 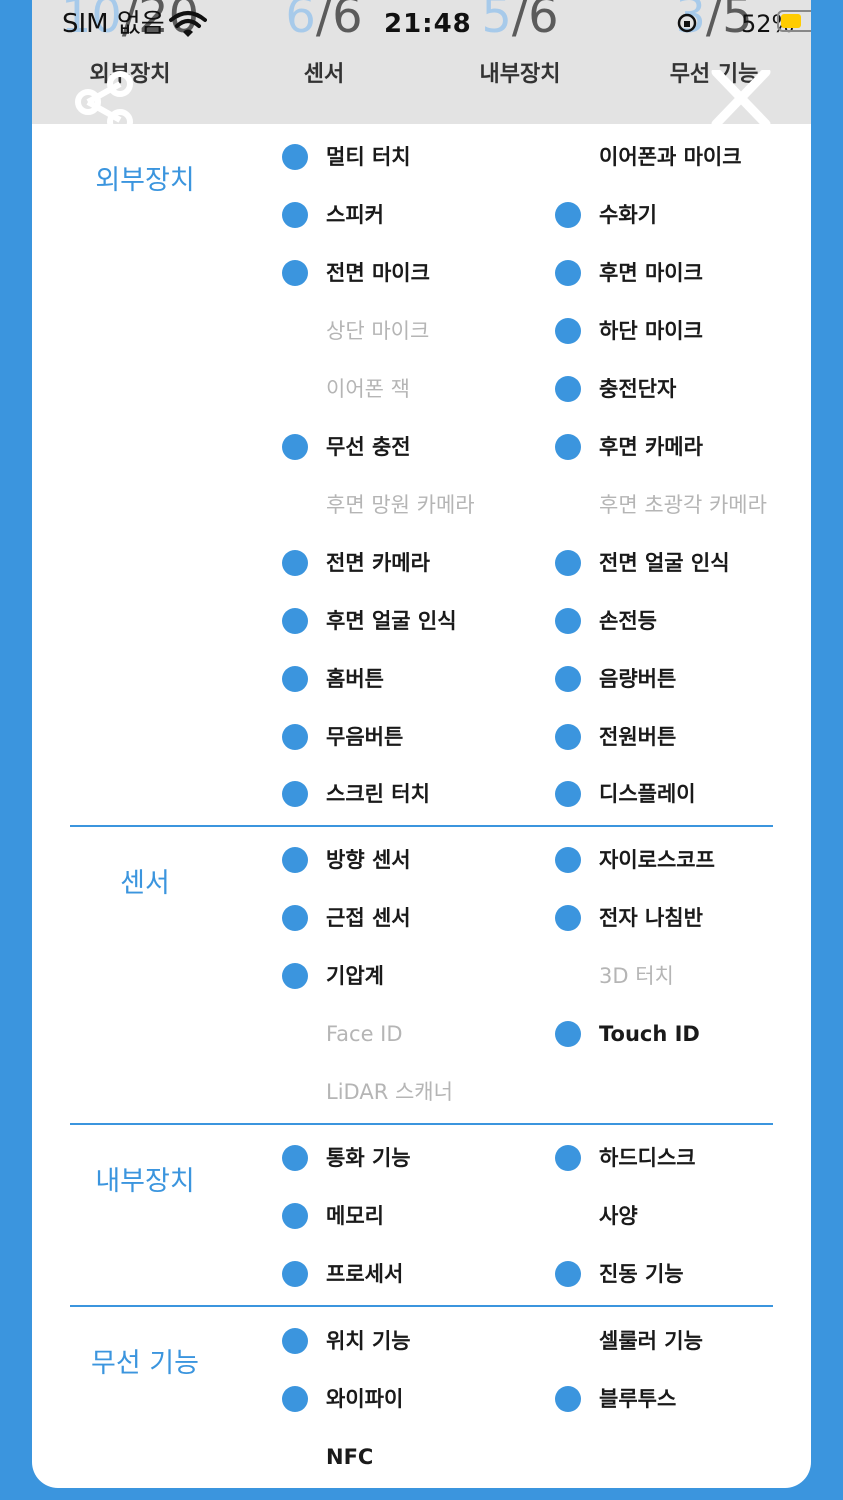 What do you see at coordinates (741, 97) in the screenshot?
I see `close-icon` at bounding box center [741, 97].